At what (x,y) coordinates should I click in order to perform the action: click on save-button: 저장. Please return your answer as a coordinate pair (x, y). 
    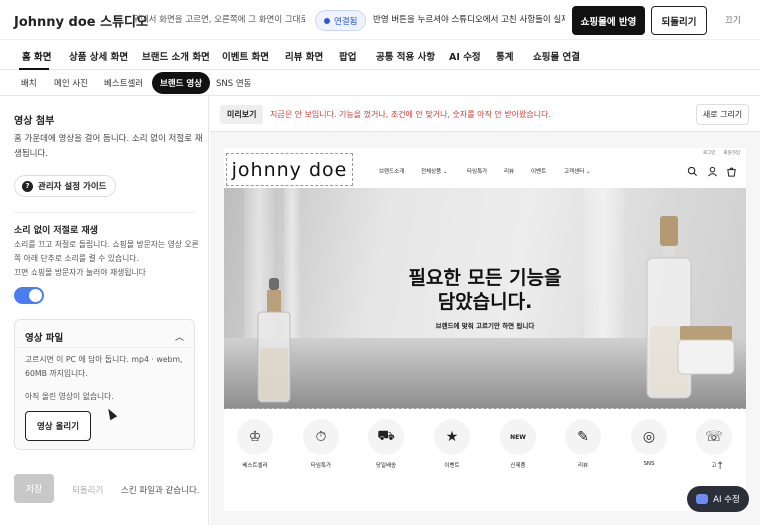
    Looking at the image, I should click on (34, 488).